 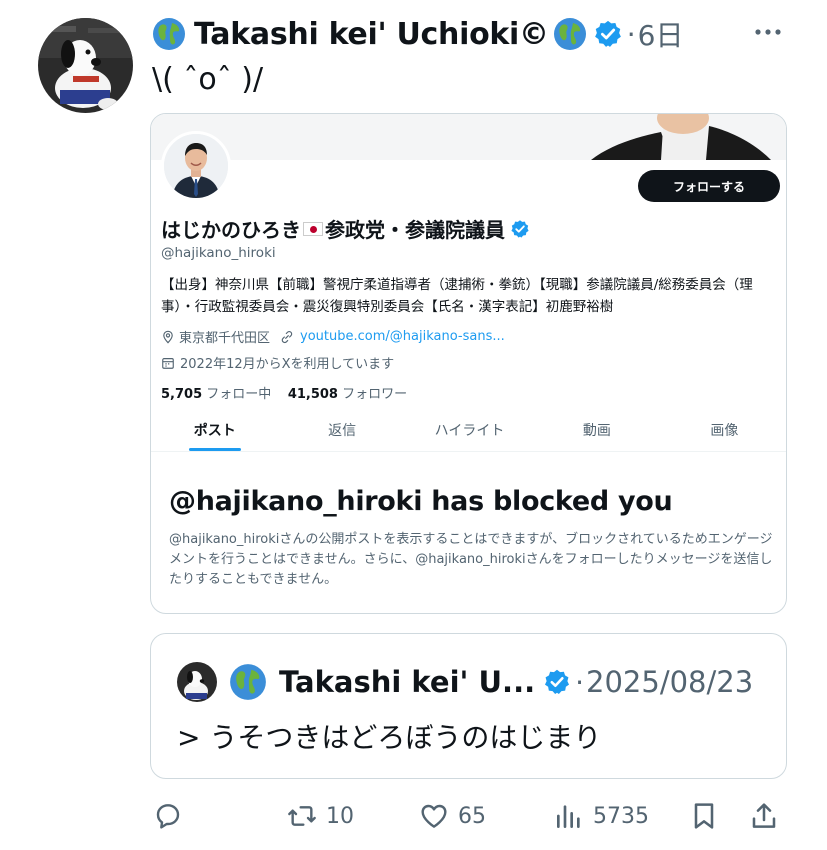 I want to click on views-button: 5735, so click(x=601, y=816).